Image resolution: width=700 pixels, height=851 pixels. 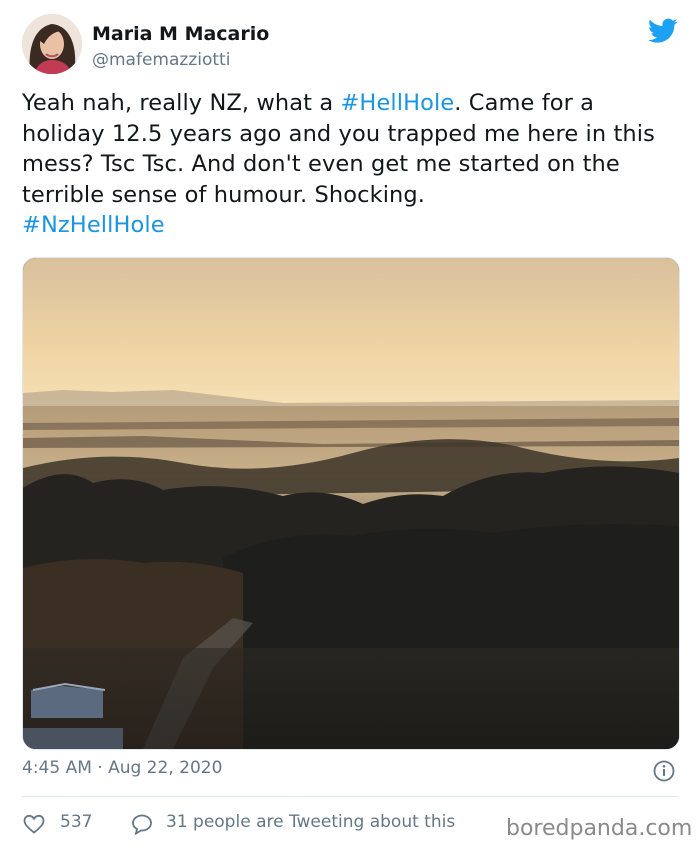 I want to click on tweet-text-part1: Yeah nah, really NZ, what a, so click(x=181, y=103).